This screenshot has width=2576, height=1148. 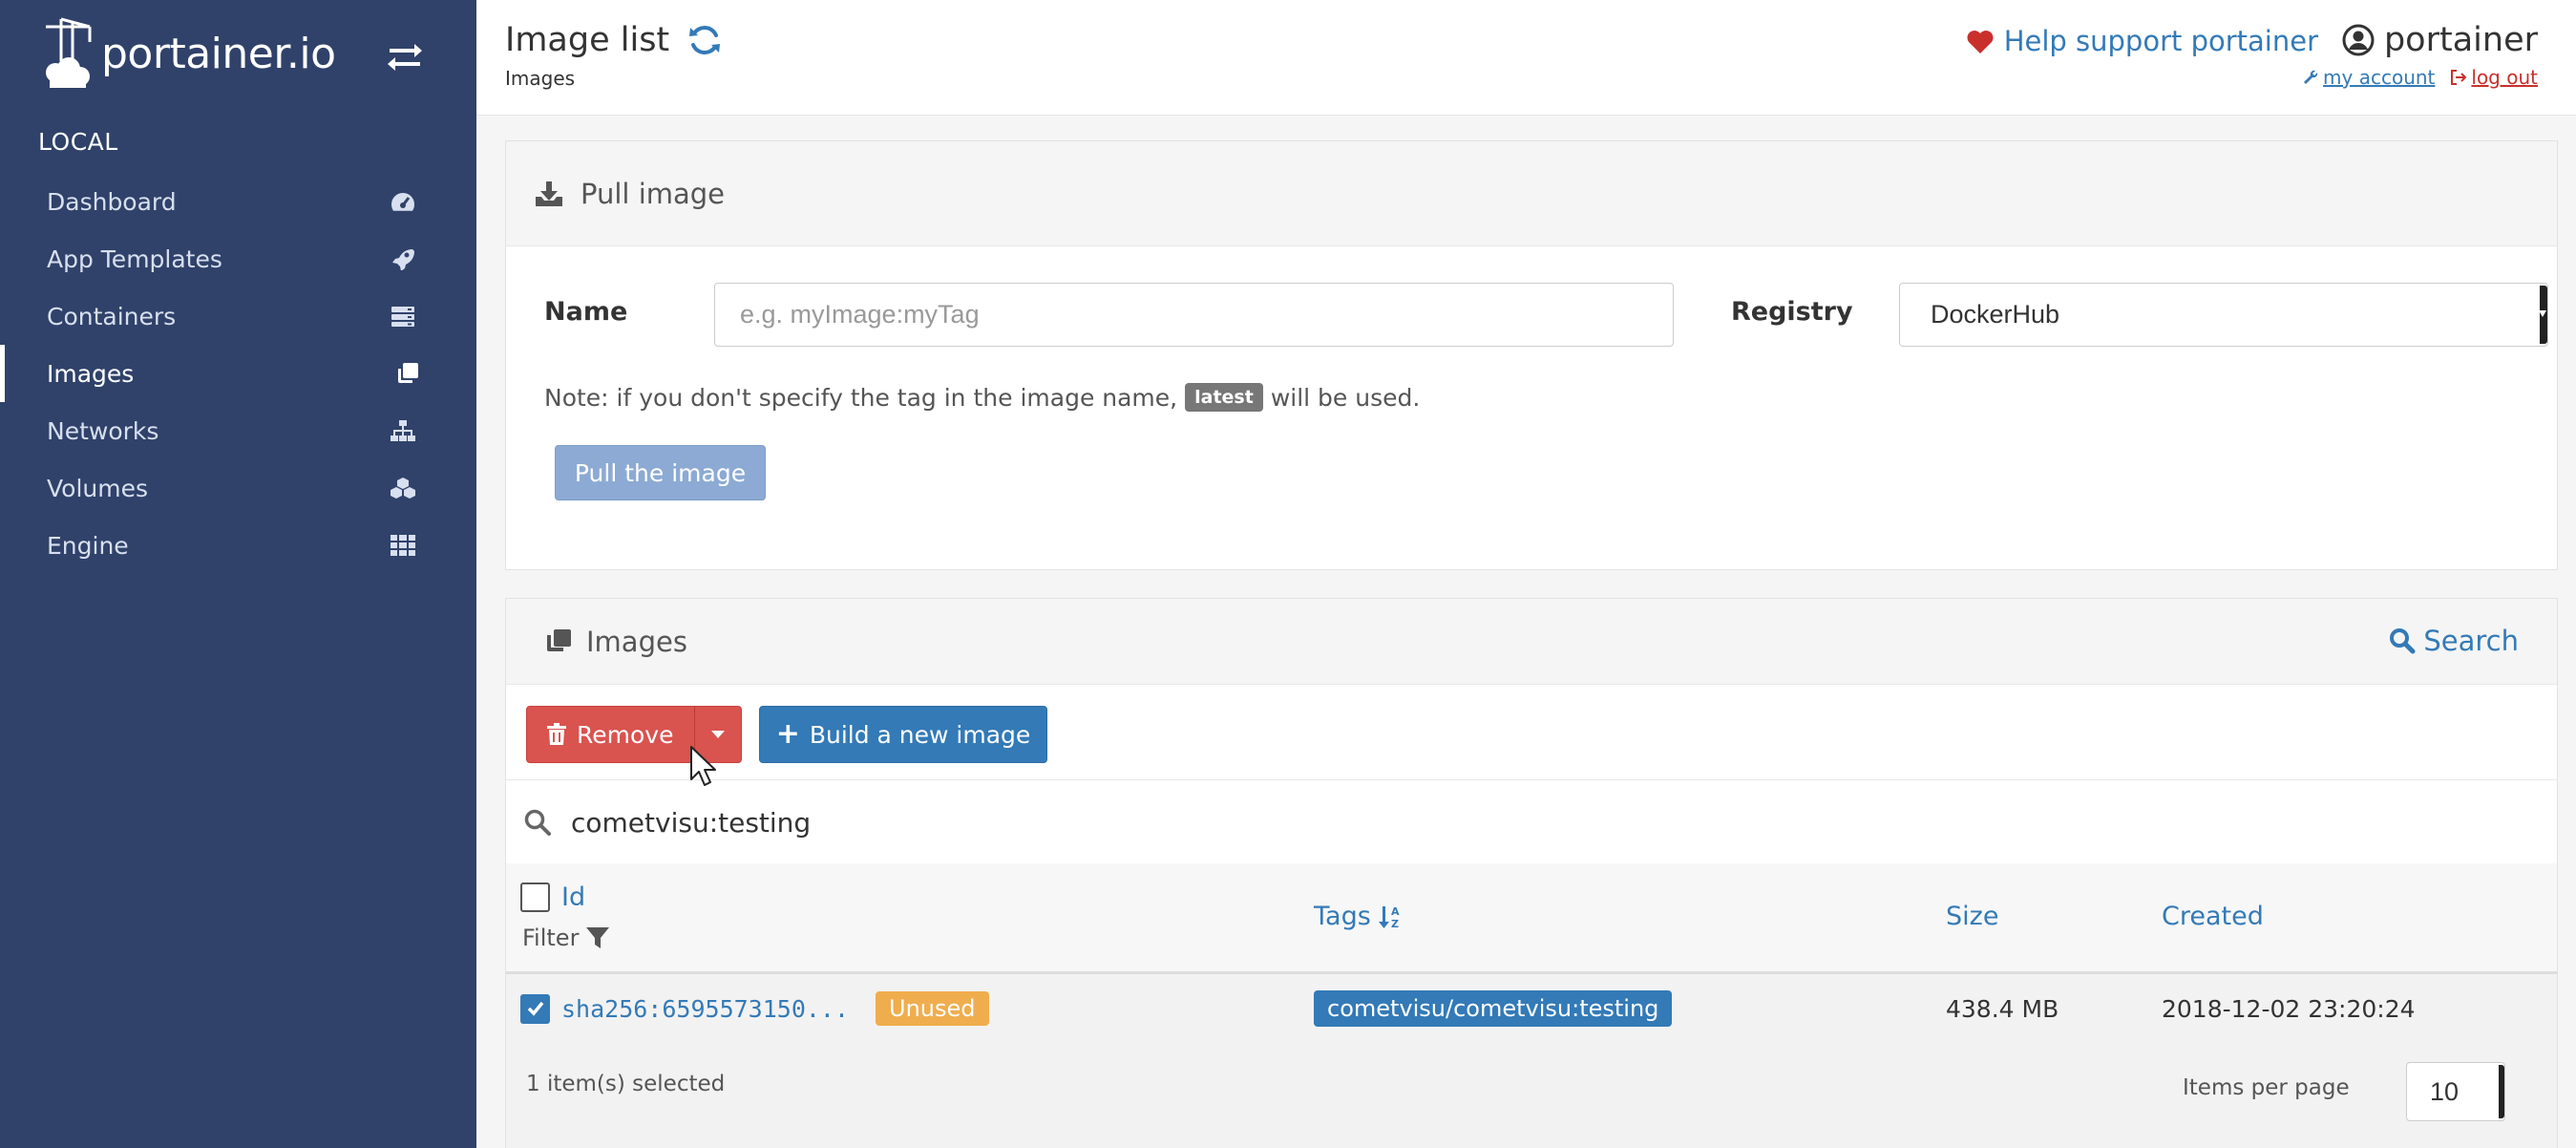 I want to click on heart-icon, so click(x=1980, y=42).